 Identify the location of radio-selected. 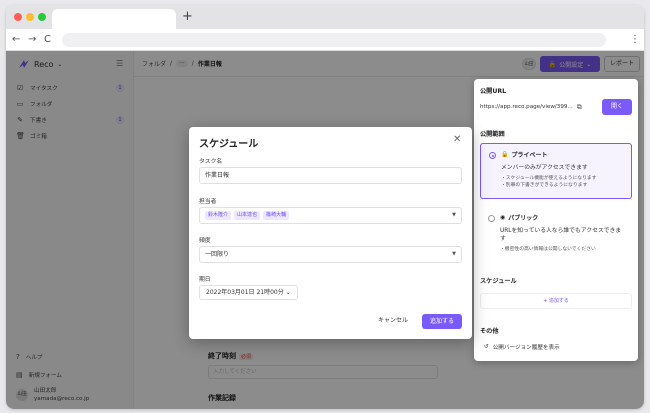
(492, 155).